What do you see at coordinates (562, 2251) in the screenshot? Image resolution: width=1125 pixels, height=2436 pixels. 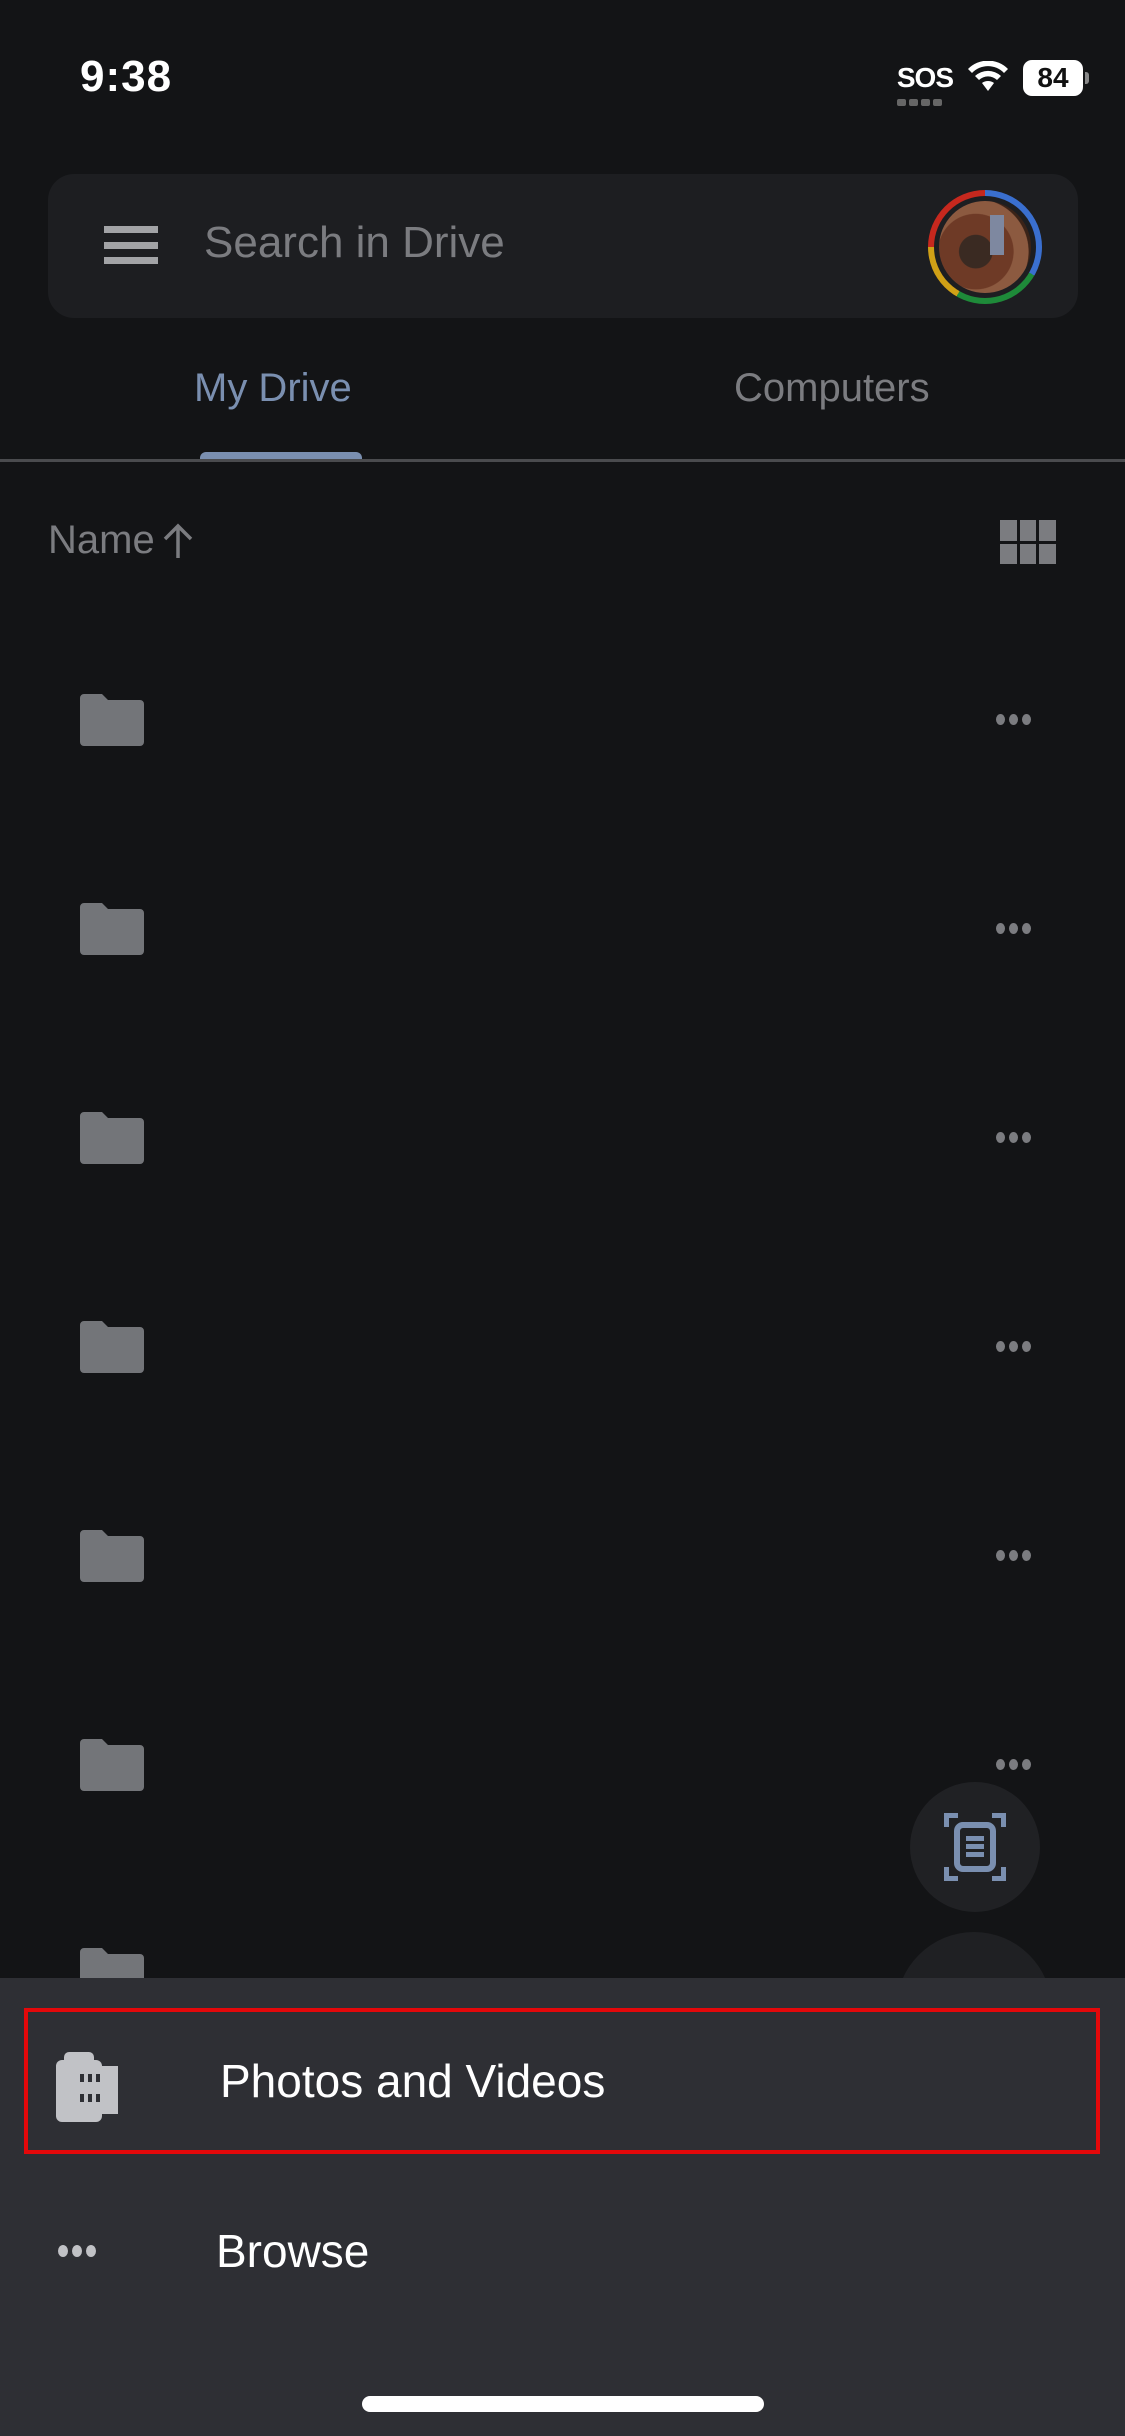 I see `sheet-item-browse: Browse` at bounding box center [562, 2251].